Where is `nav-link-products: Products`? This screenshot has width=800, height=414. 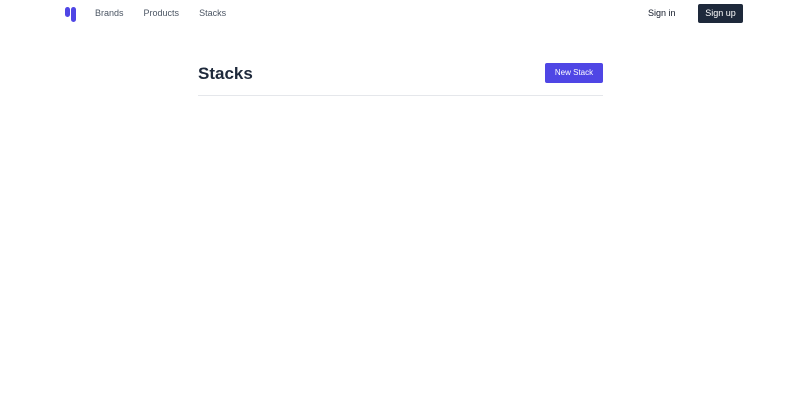
nav-link-products: Products is located at coordinates (162, 13).